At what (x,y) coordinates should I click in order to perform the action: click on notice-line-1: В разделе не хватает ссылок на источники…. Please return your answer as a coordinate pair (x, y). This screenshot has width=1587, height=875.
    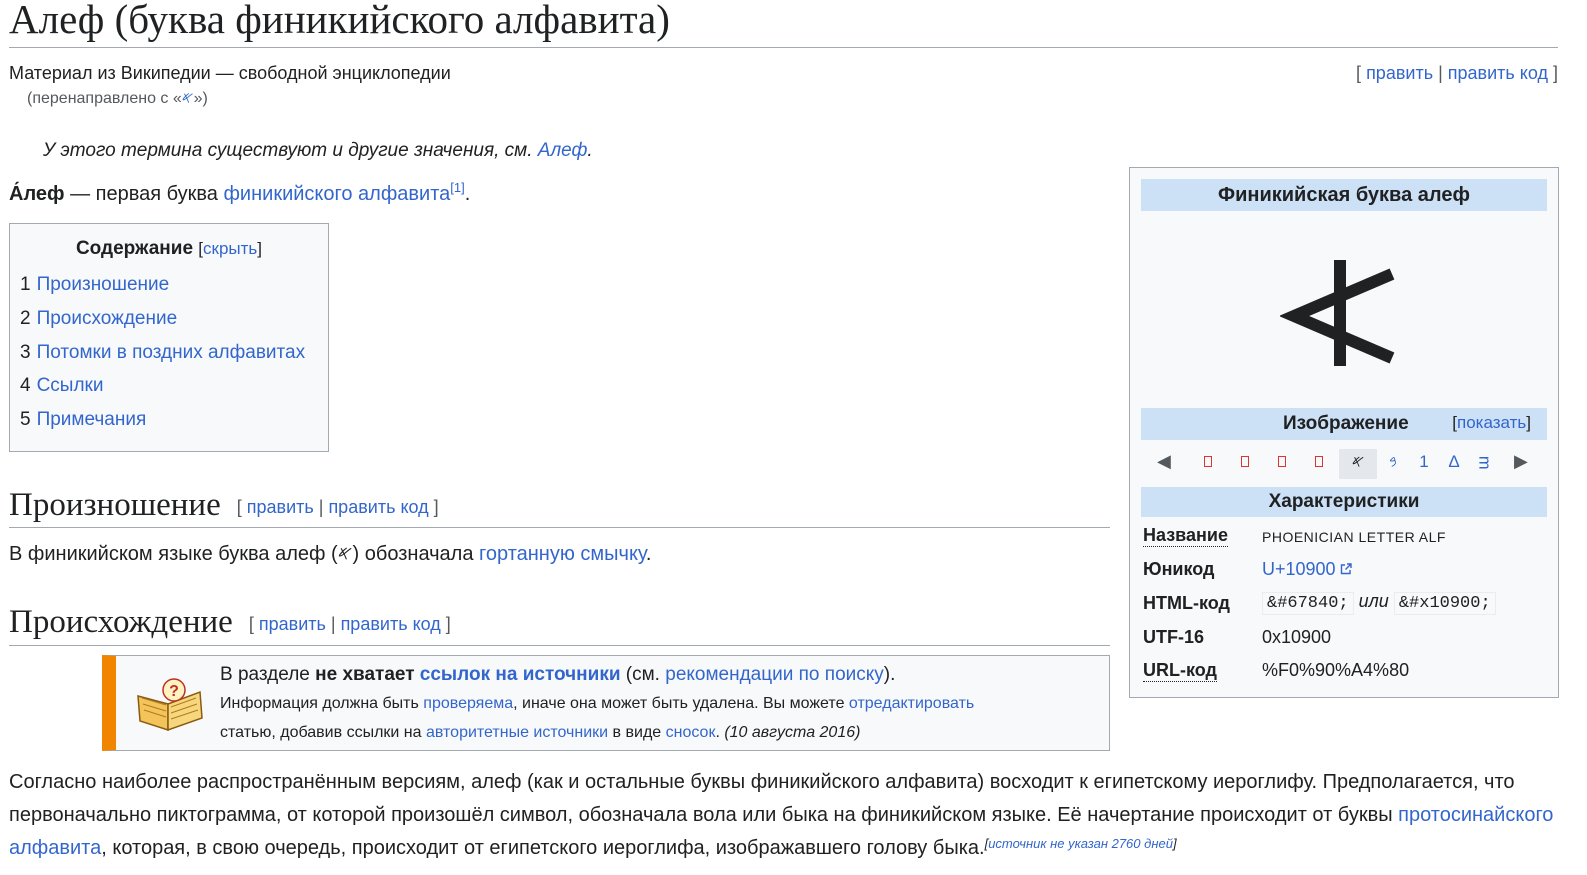
    Looking at the image, I should click on (557, 675).